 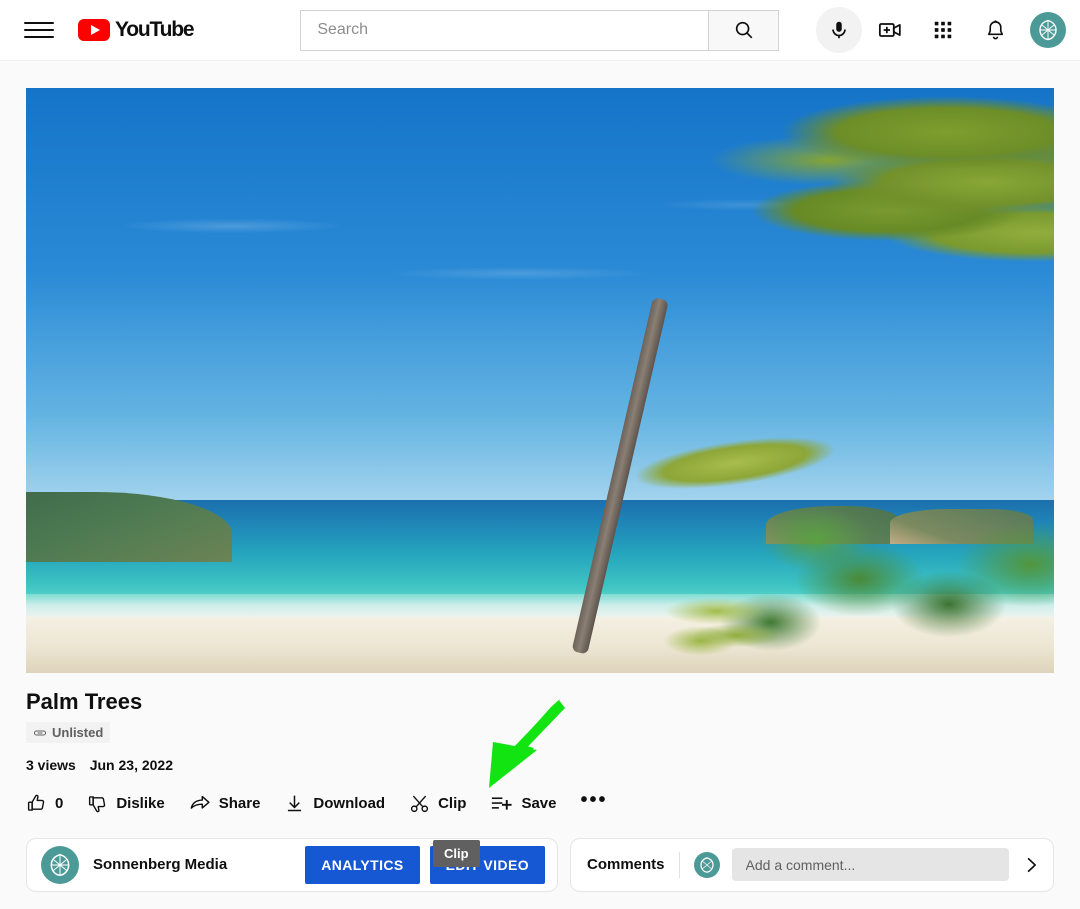 What do you see at coordinates (140, 803) in the screenshot?
I see `dislike-label: Dislike` at bounding box center [140, 803].